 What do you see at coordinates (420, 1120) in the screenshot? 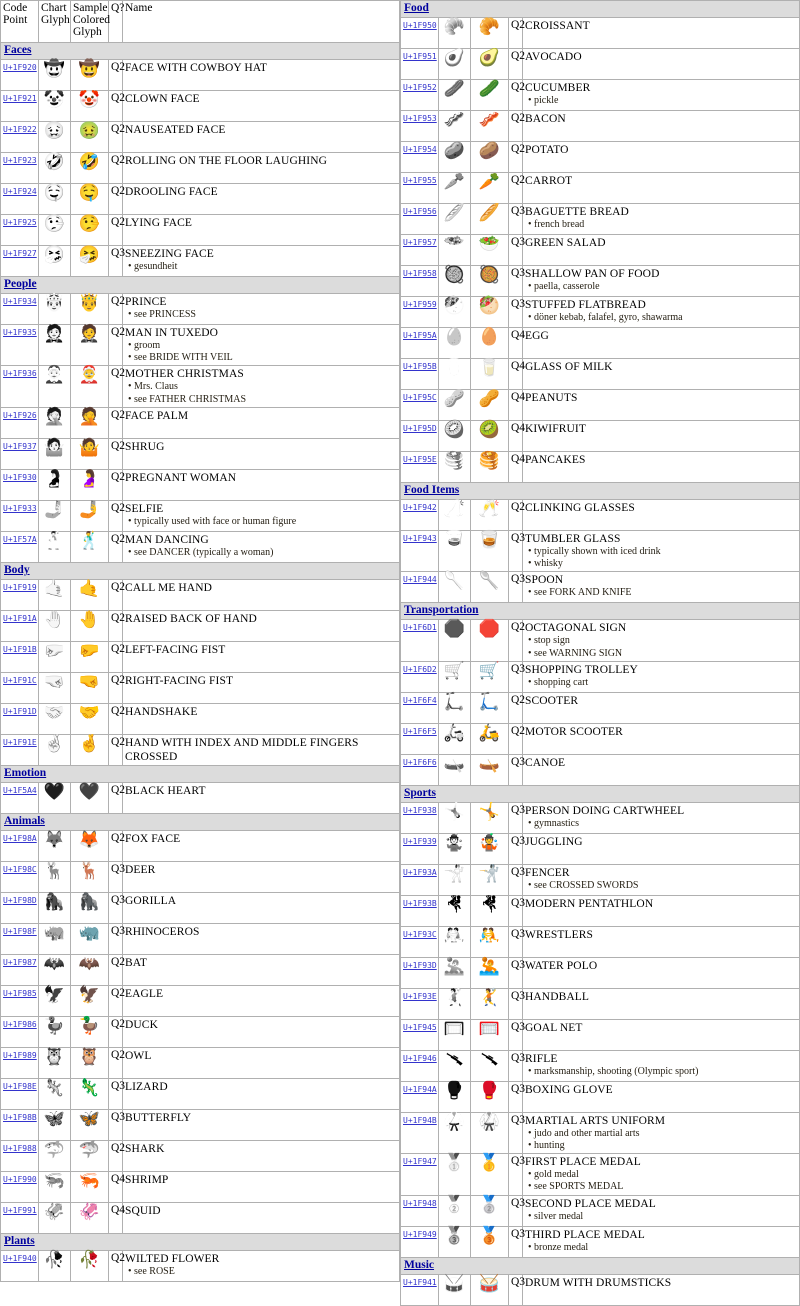
I see `code-point-link: U+1F94B` at bounding box center [420, 1120].